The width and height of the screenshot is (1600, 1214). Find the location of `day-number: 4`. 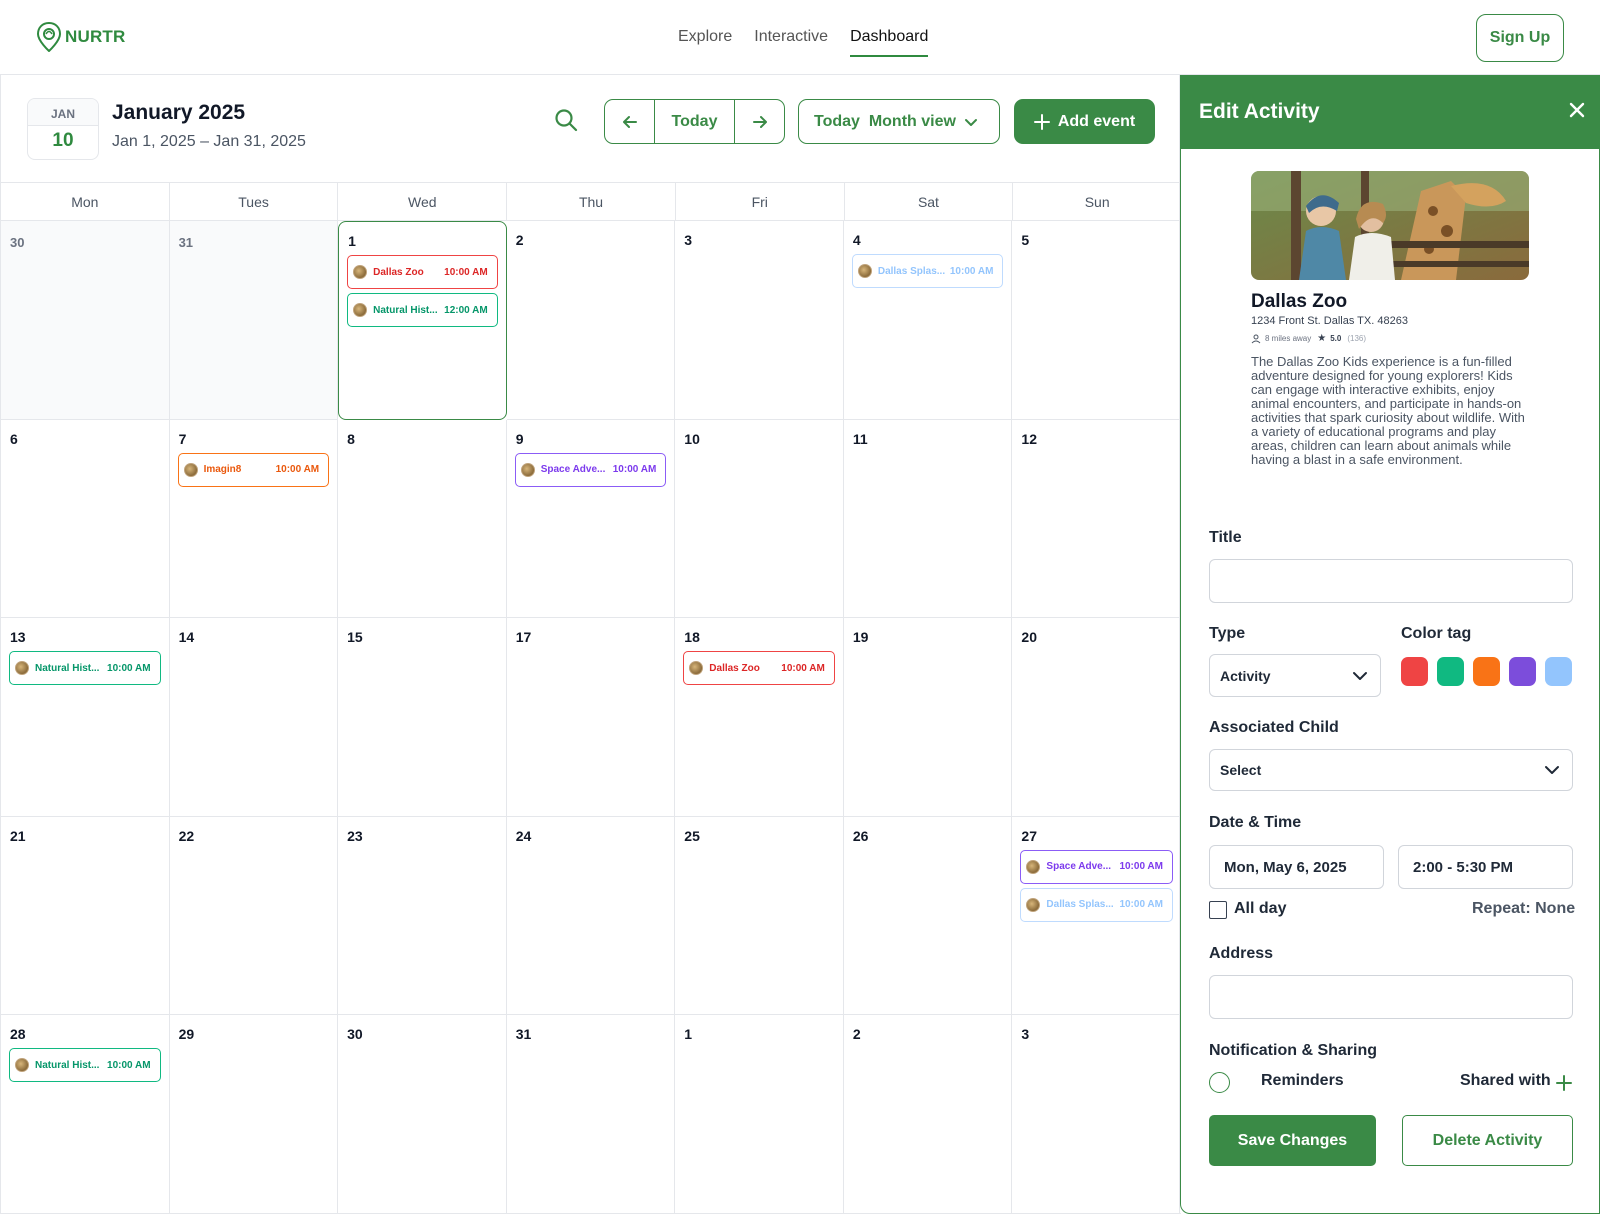

day-number: 4 is located at coordinates (856, 240).